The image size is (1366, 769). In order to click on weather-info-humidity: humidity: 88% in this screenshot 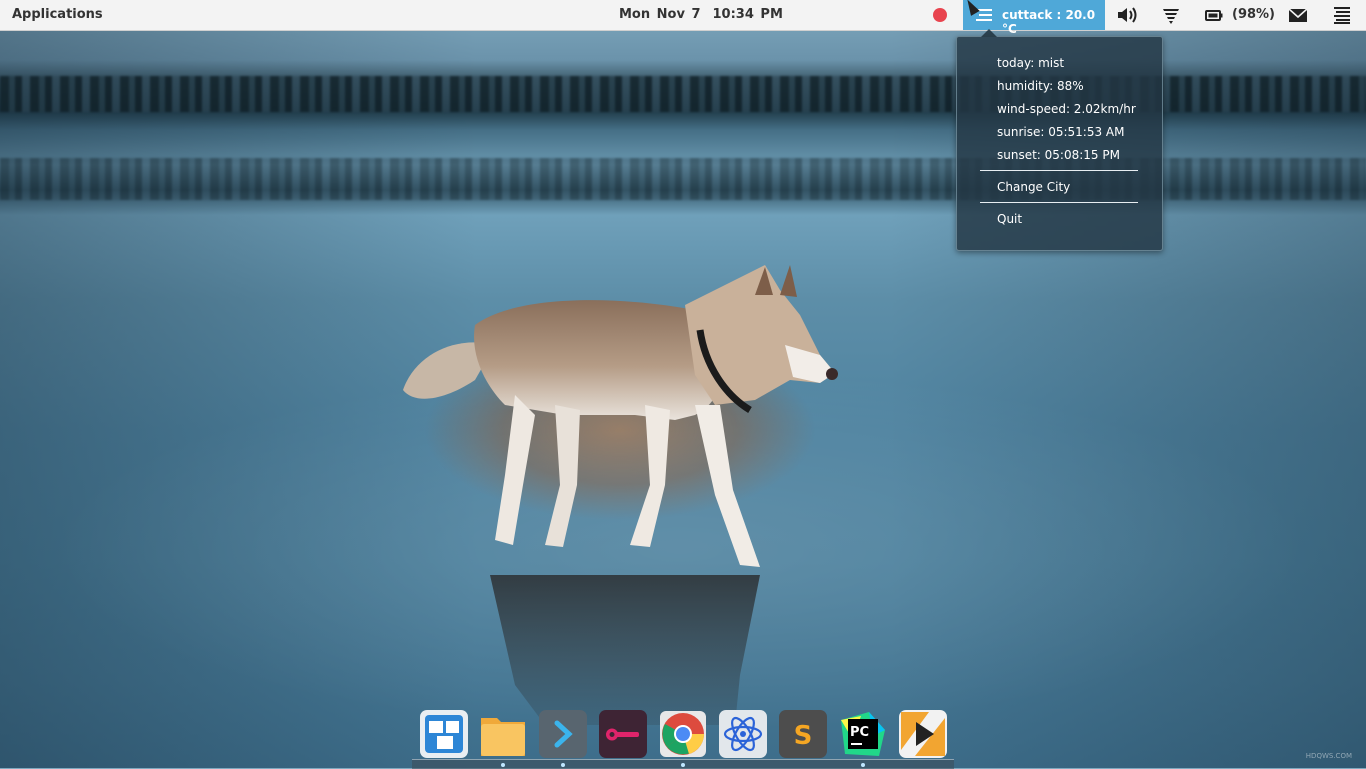, I will do `click(1040, 86)`.